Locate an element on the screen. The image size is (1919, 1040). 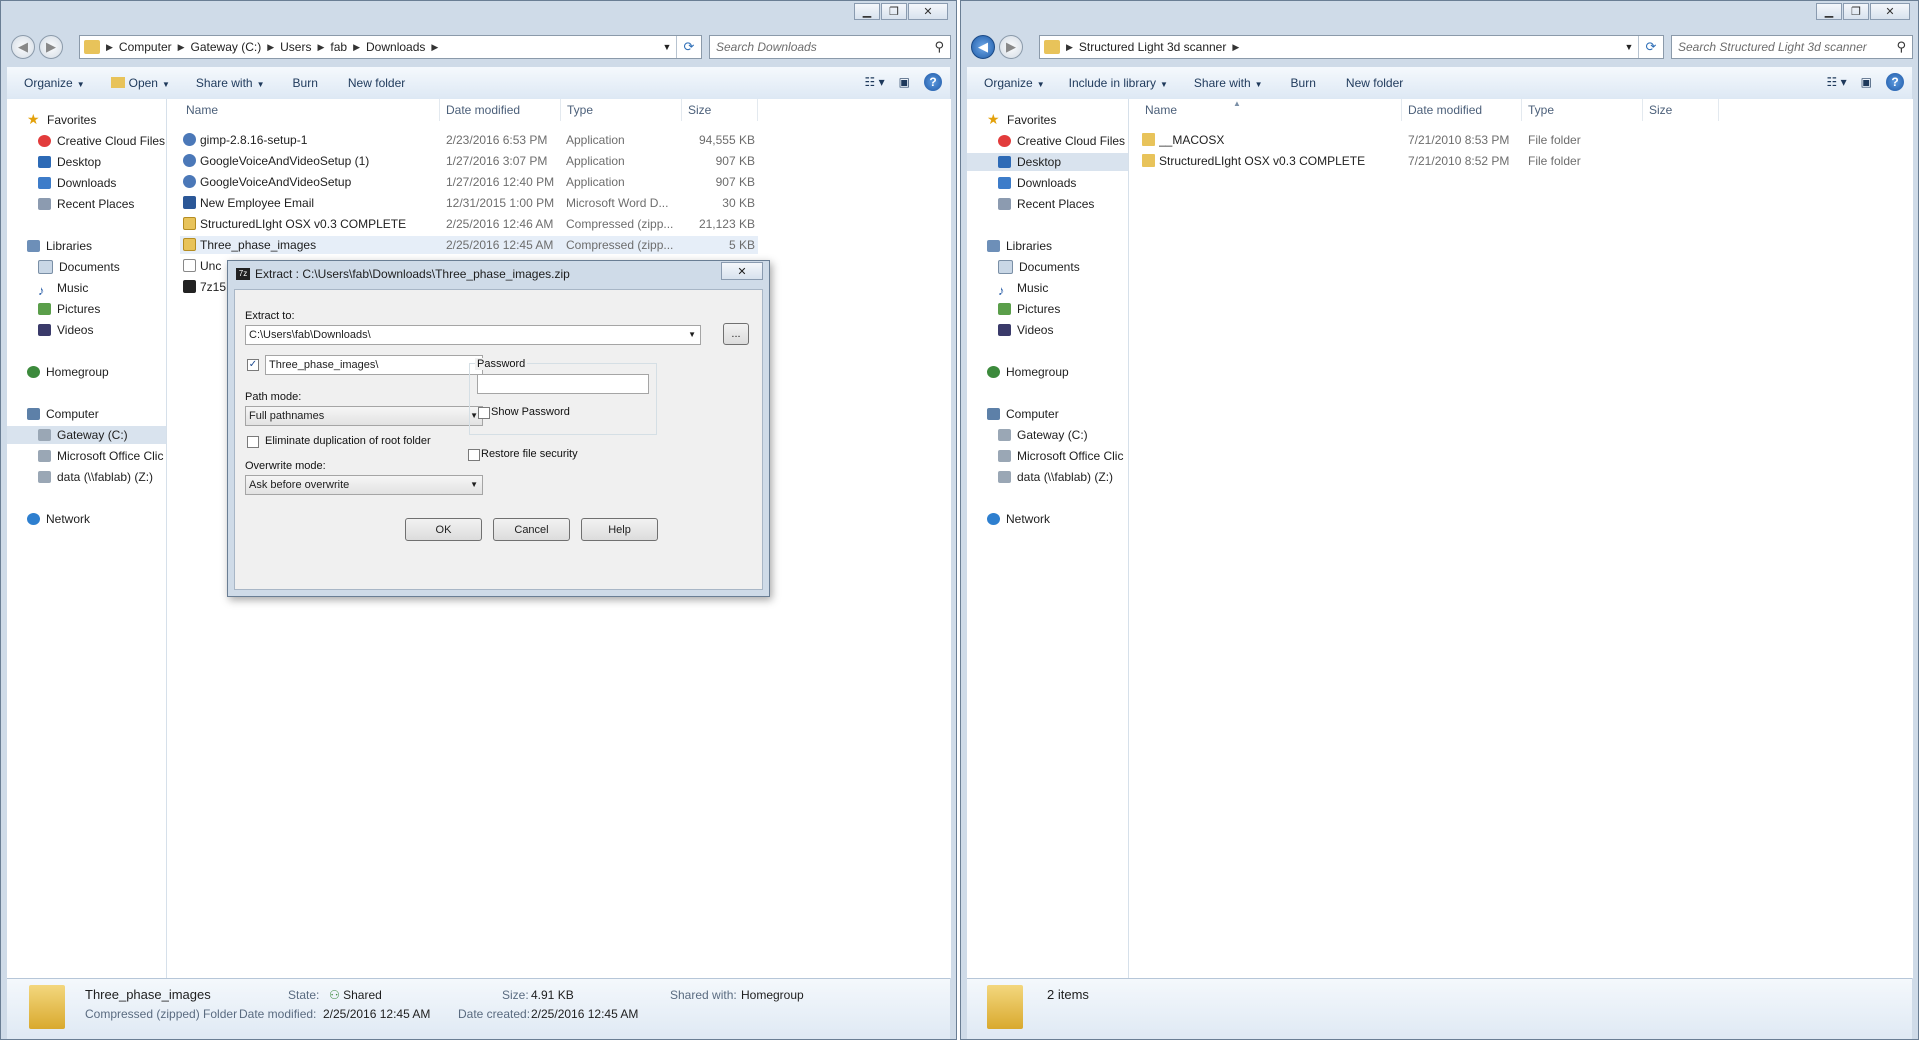
breadcrumb-structured-light: Structured Light 3d scanner is located at coordinates (1152, 47).